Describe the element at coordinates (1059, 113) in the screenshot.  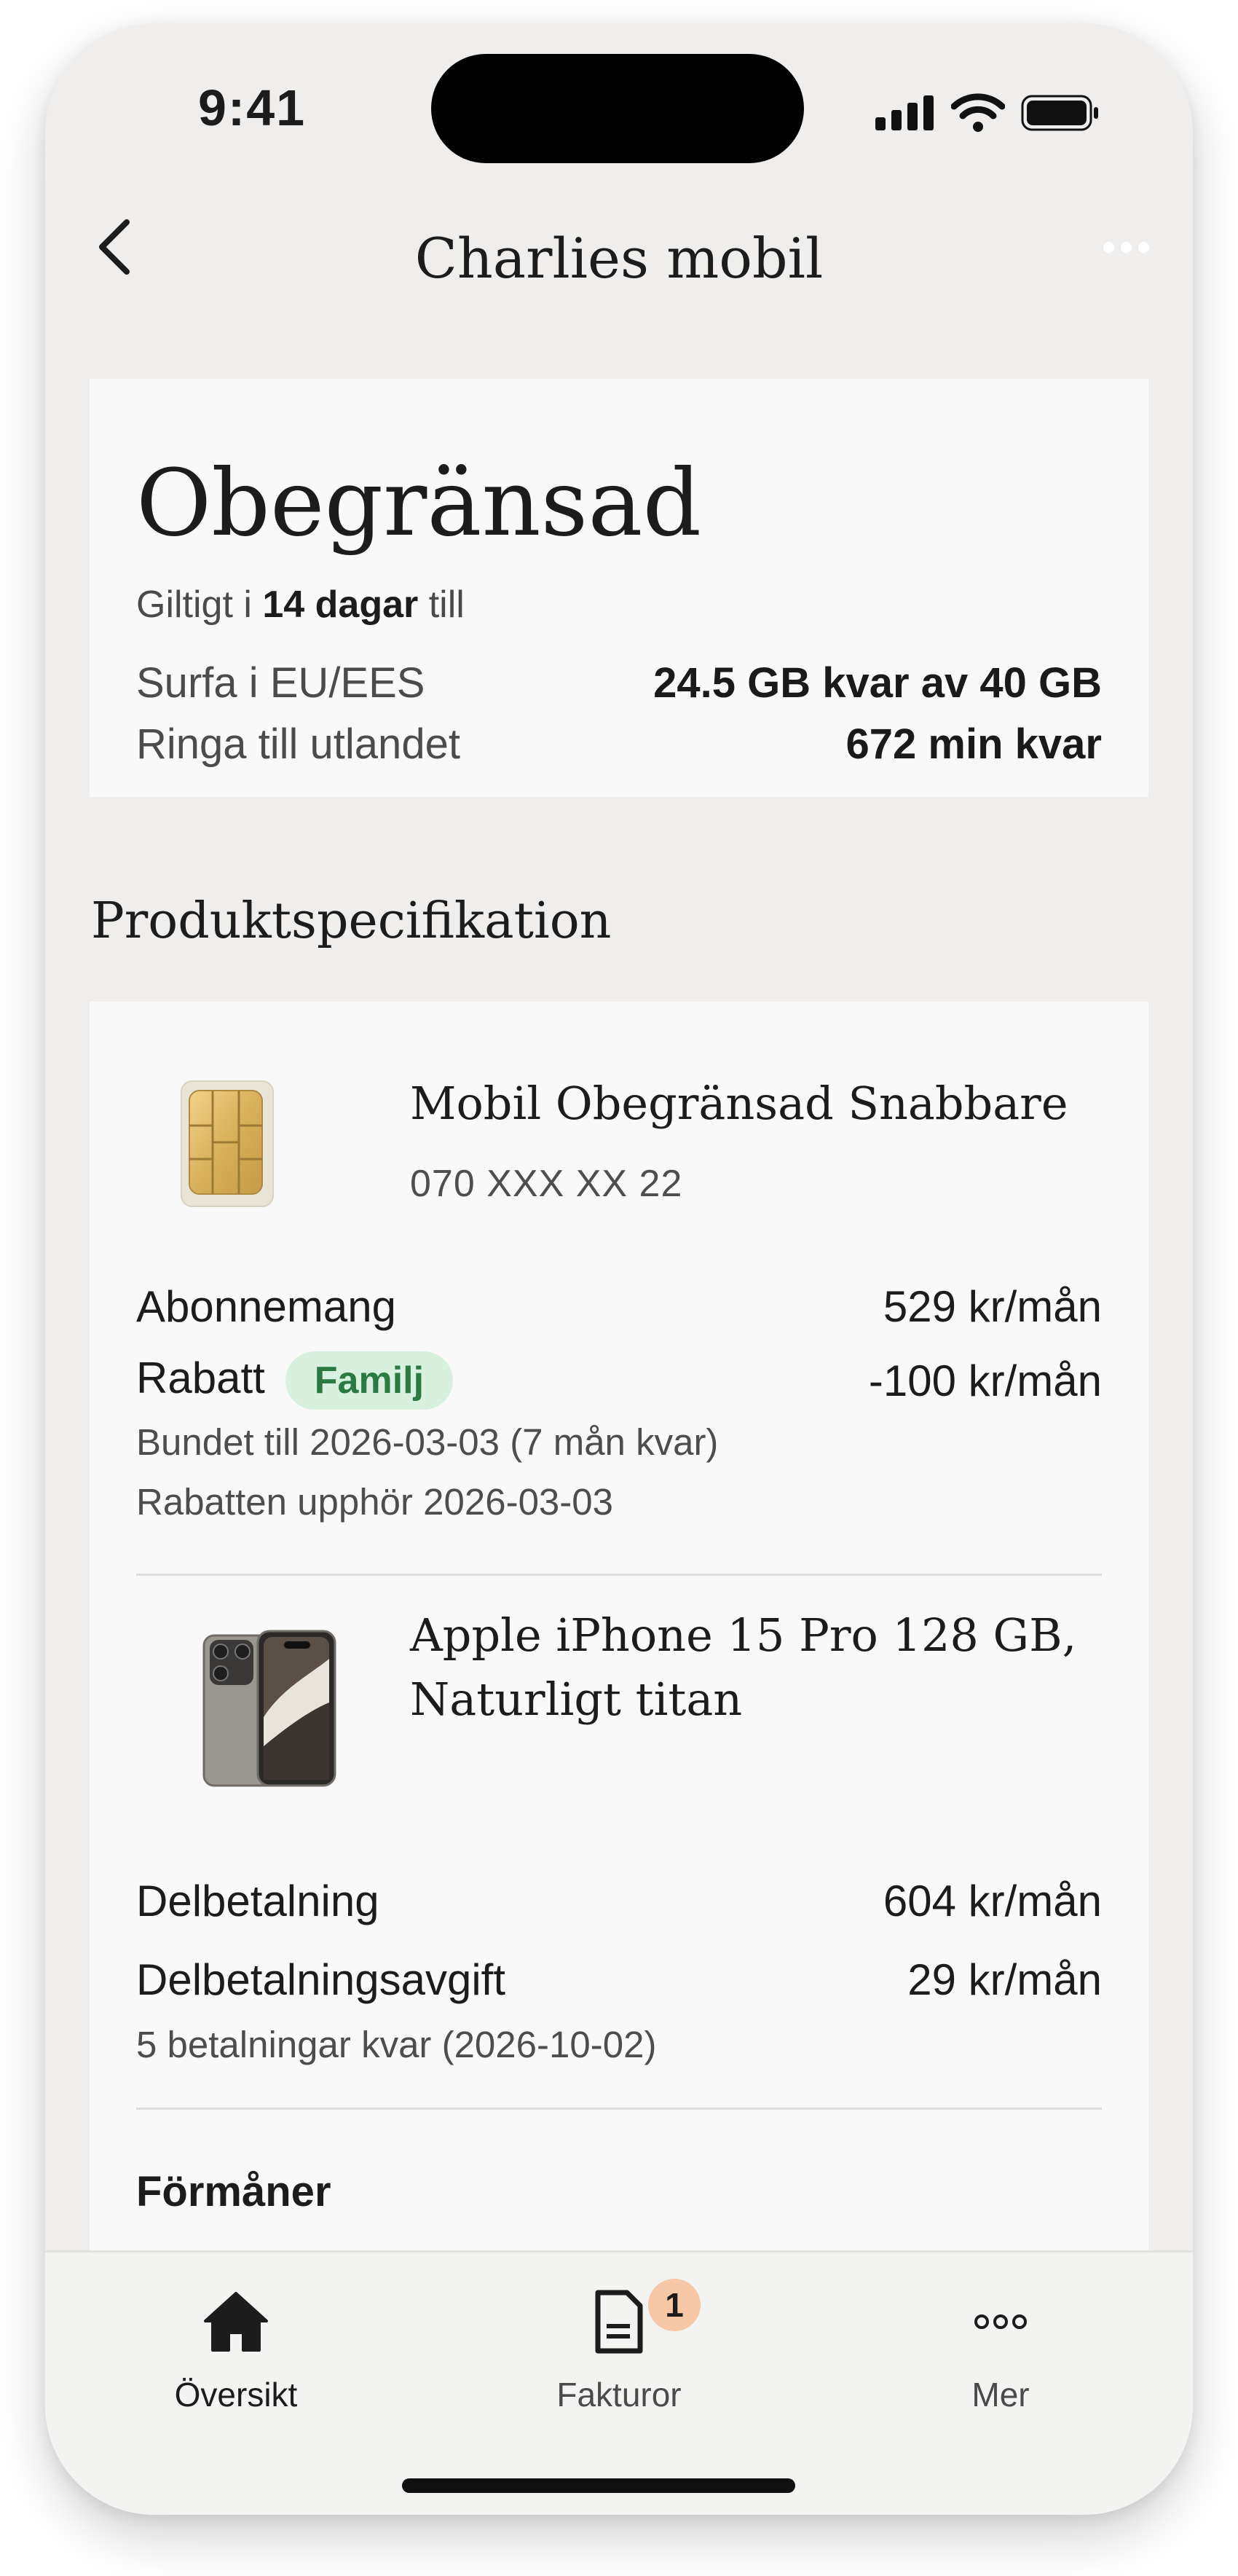
I see `battery-icon` at that location.